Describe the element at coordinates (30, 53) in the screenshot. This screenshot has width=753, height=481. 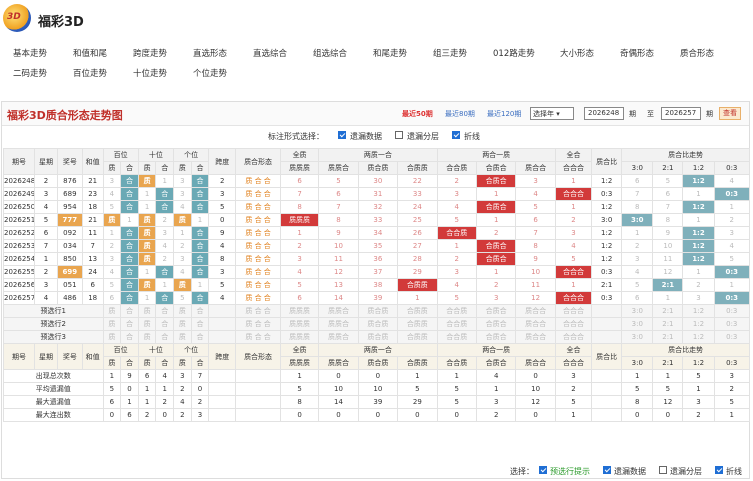
I see `nav-link: 基本走势` at that location.